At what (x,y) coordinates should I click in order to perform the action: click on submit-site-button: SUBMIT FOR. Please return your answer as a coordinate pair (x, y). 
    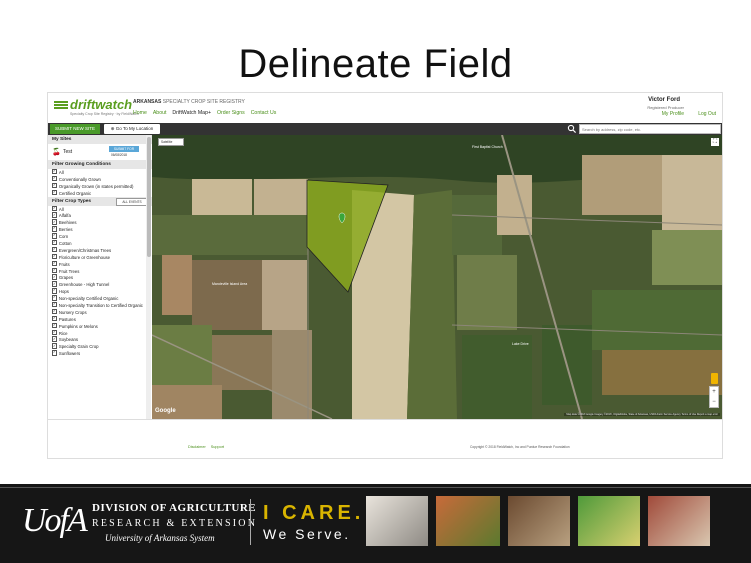
    Looking at the image, I should click on (124, 149).